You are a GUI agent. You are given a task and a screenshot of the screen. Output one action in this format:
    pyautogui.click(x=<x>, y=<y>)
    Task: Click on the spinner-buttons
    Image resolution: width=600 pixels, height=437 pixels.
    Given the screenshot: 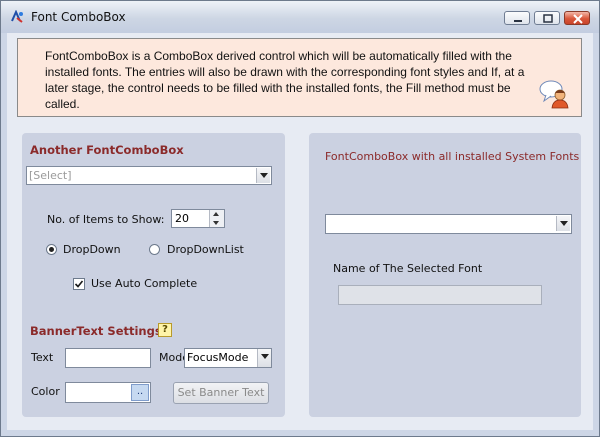 What is the action you would take?
    pyautogui.click(x=216, y=218)
    